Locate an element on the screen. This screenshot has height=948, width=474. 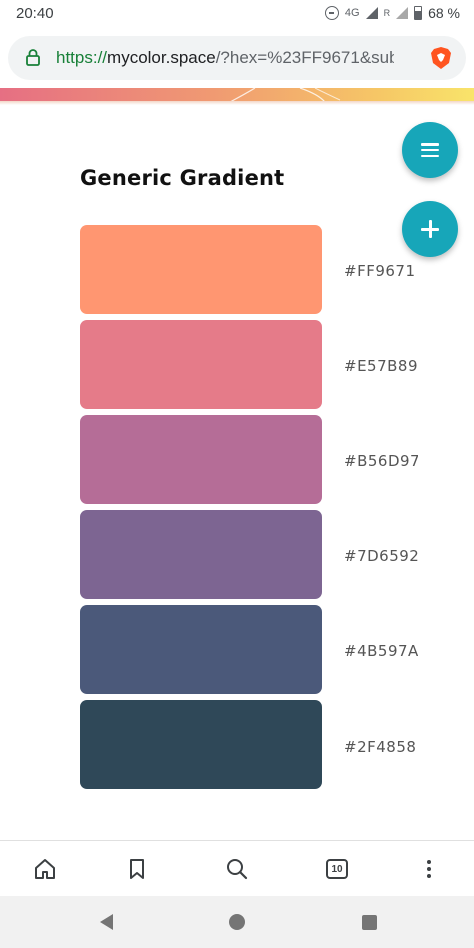
gradient-header-strip is located at coordinates (237, 95).